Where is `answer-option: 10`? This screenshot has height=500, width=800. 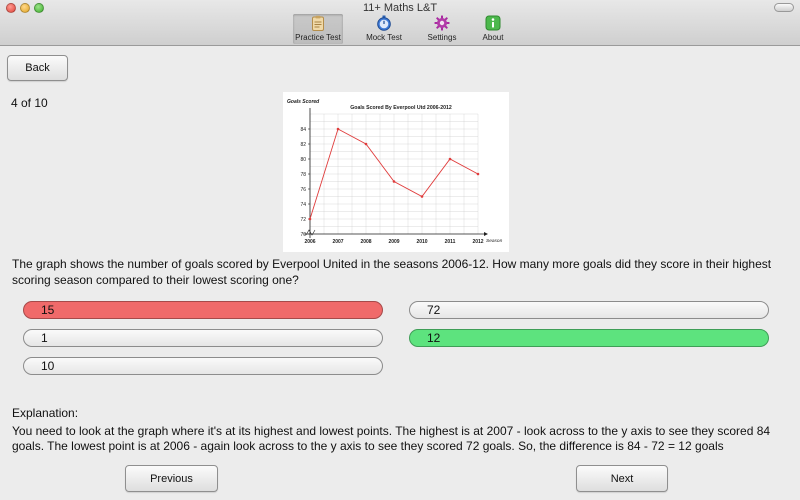 answer-option: 10 is located at coordinates (203, 366).